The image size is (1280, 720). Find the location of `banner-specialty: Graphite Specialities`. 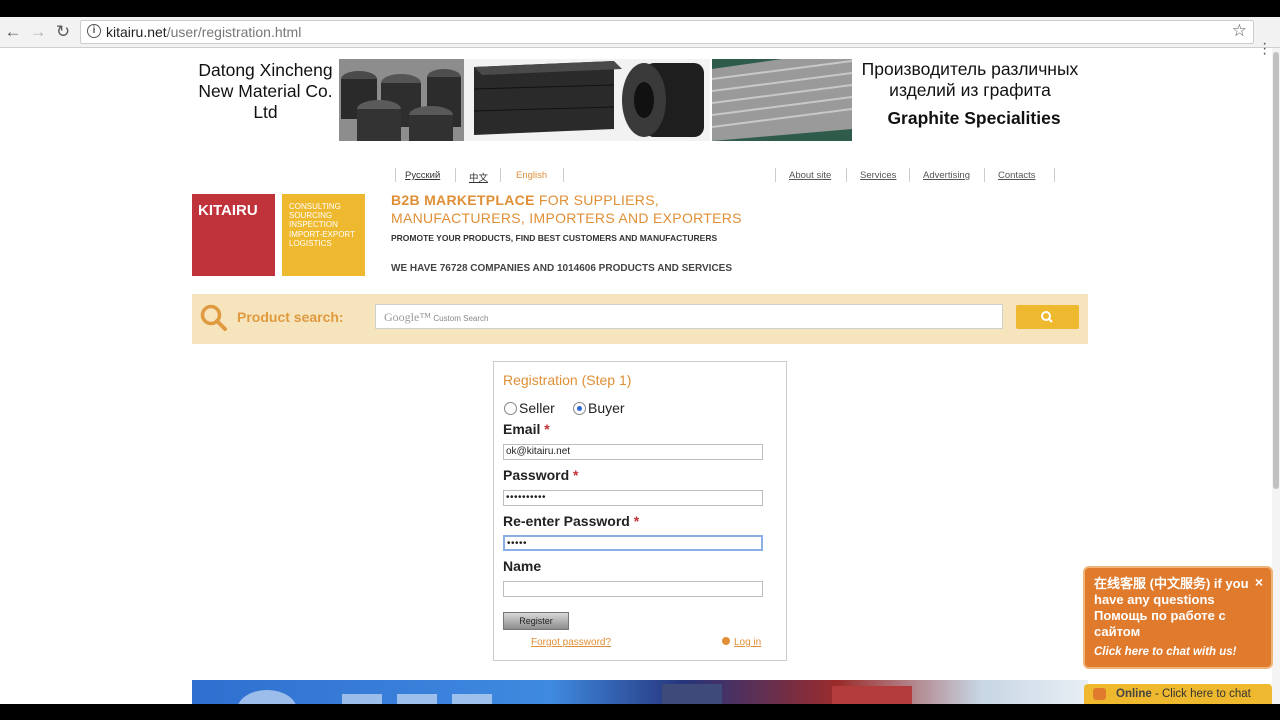

banner-specialty: Graphite Specialities is located at coordinates (974, 118).